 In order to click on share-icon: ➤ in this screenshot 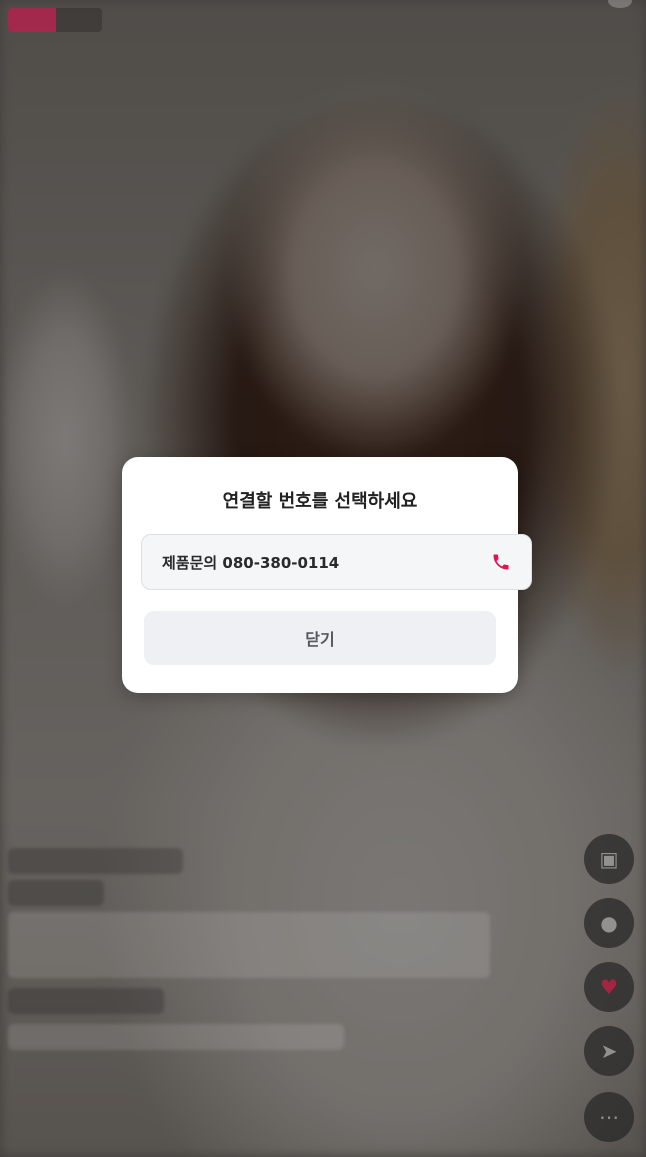, I will do `click(609, 1051)`.